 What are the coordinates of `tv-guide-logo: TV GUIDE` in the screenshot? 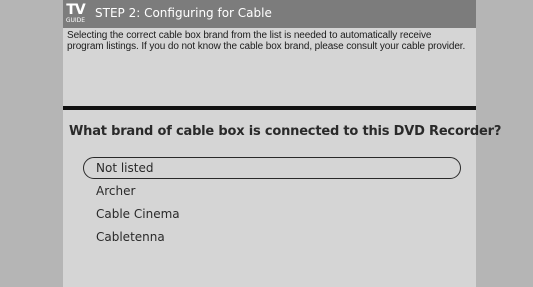 It's located at (75, 15).